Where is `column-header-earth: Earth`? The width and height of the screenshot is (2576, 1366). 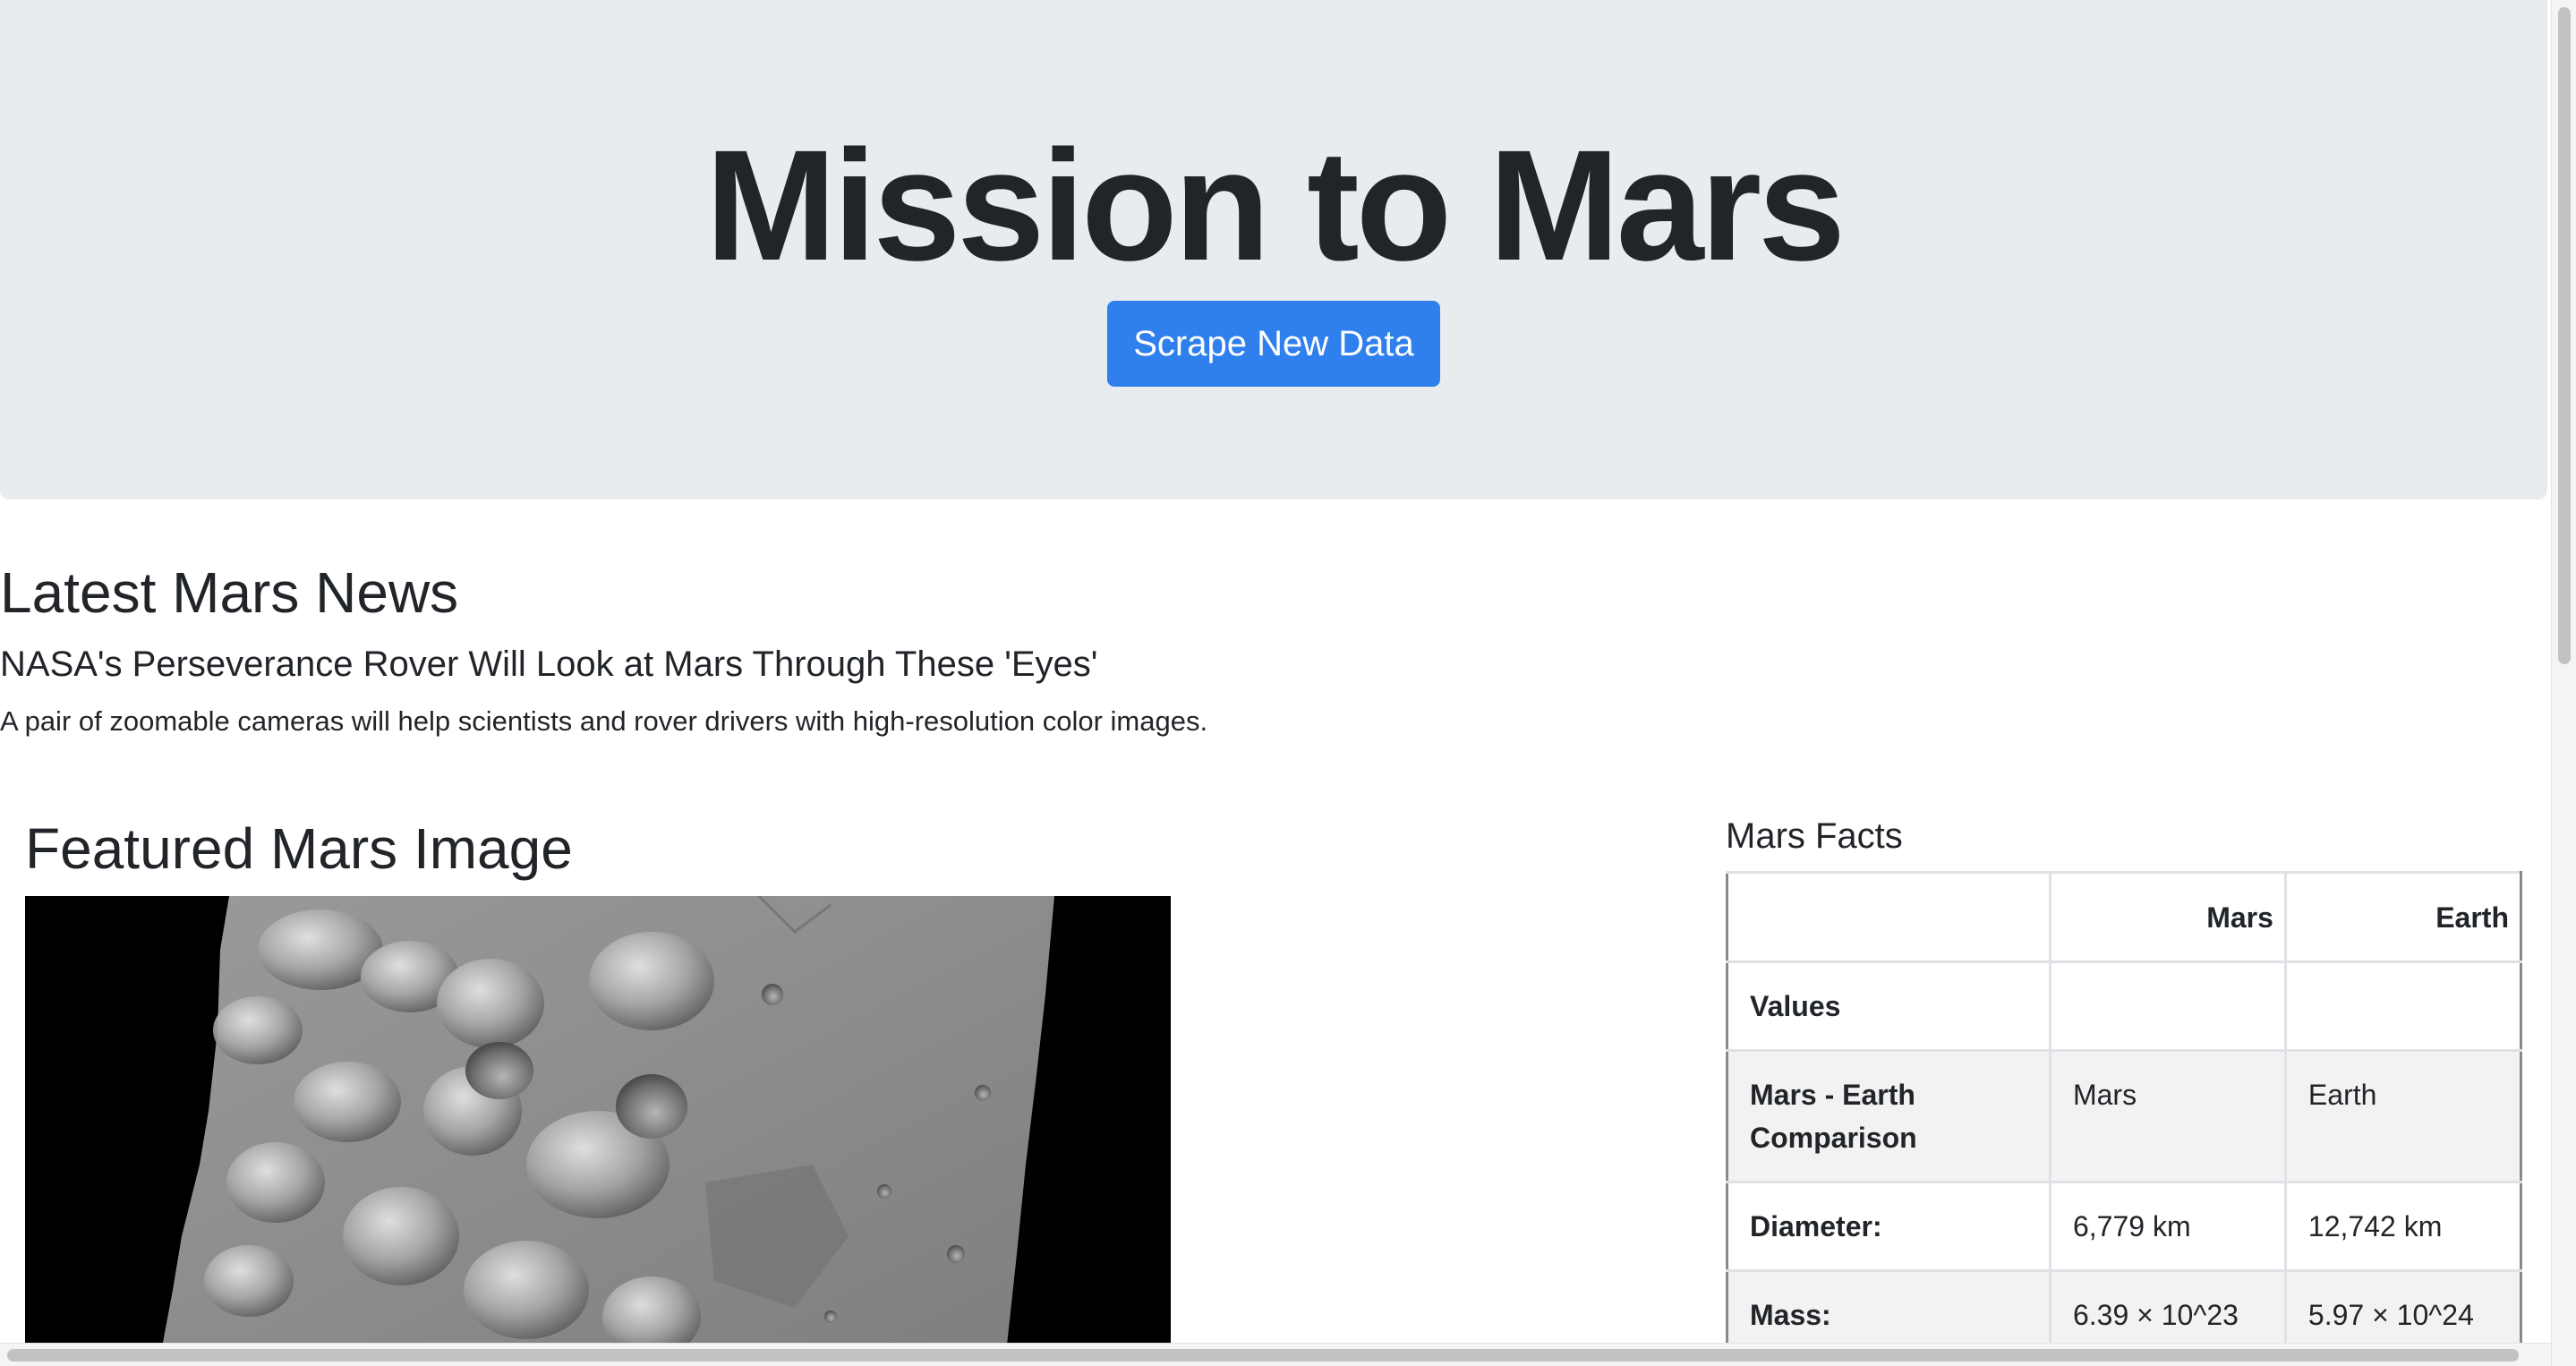 column-header-earth: Earth is located at coordinates (2403, 917).